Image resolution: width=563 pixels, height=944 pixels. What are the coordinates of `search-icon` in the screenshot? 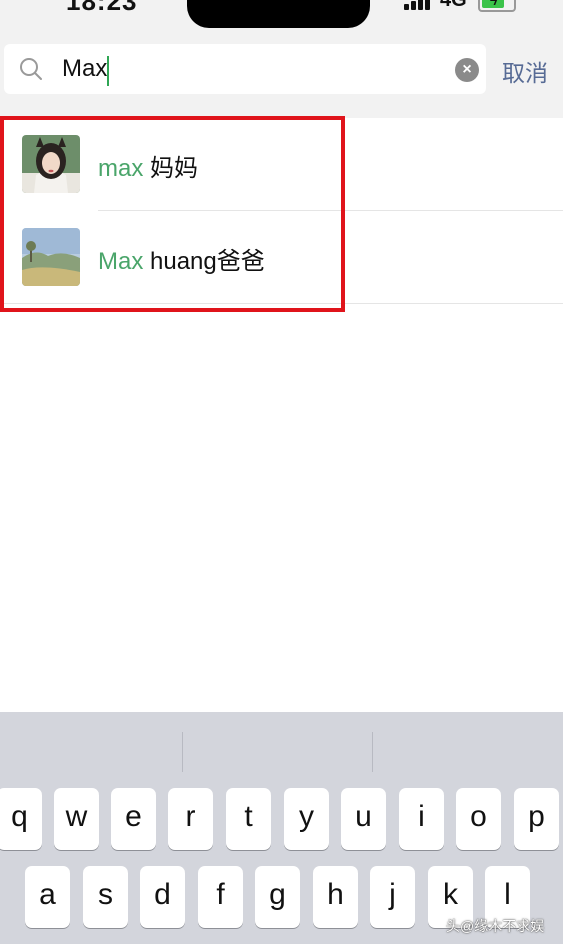 It's located at (31, 69).